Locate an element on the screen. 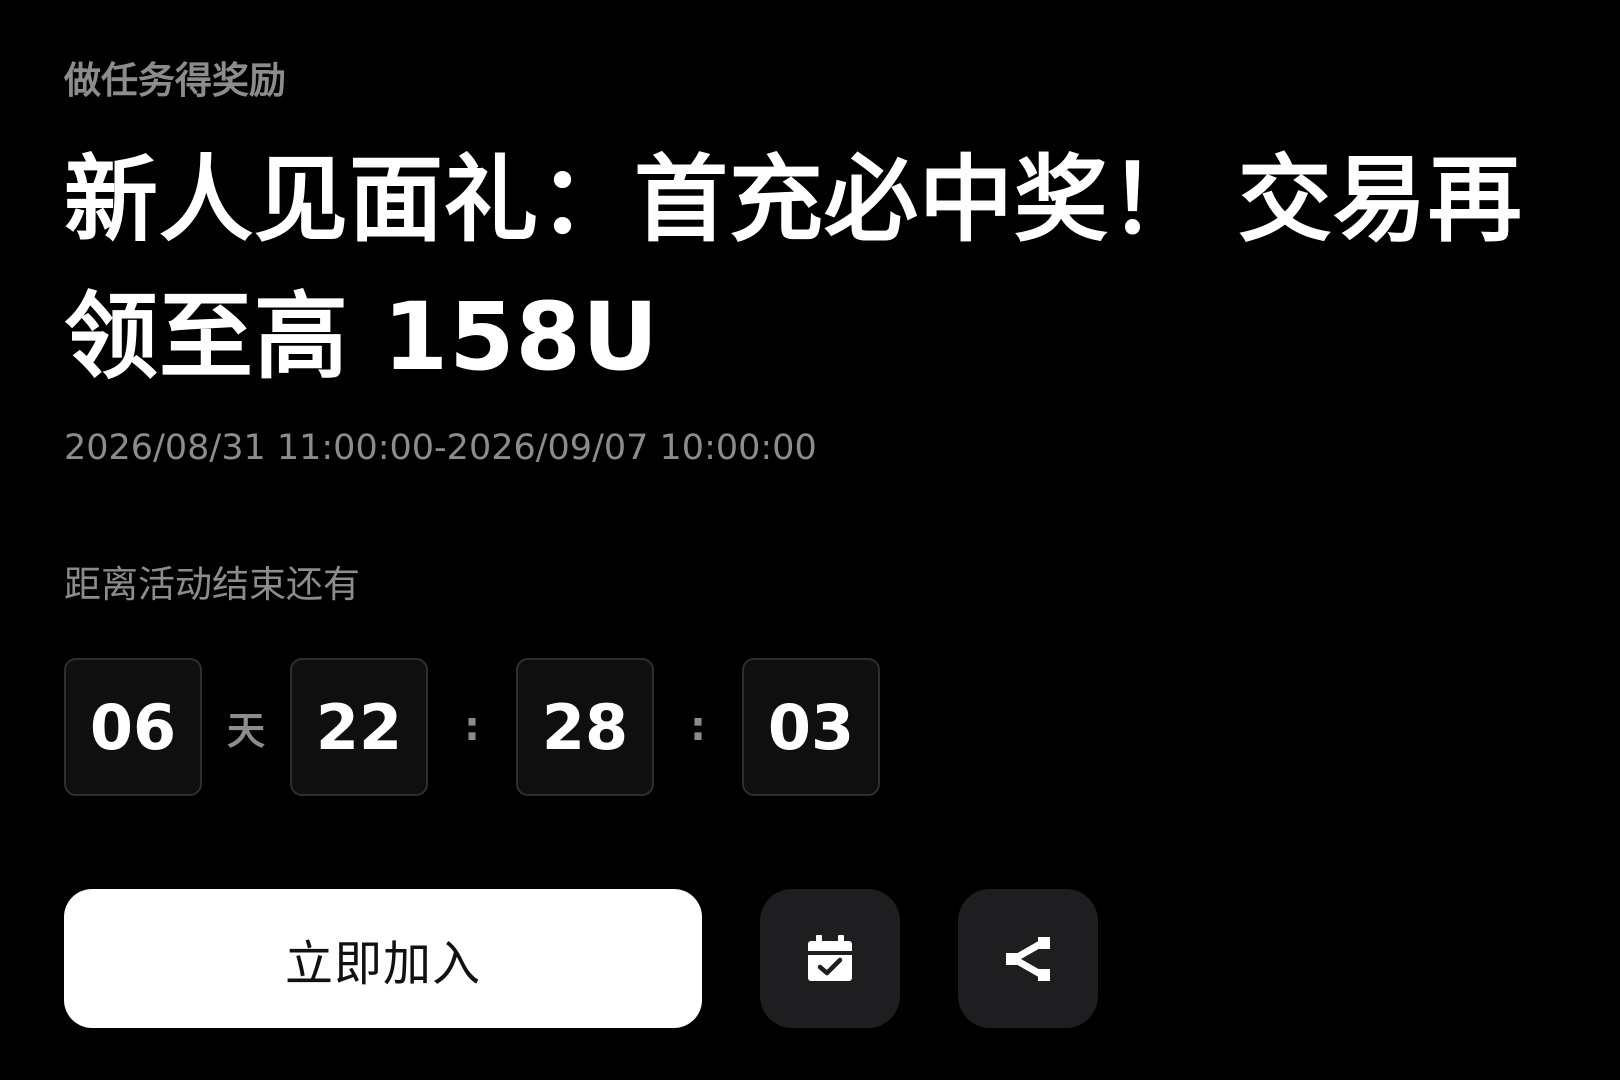  countdown-seconds: 03 is located at coordinates (811, 727).